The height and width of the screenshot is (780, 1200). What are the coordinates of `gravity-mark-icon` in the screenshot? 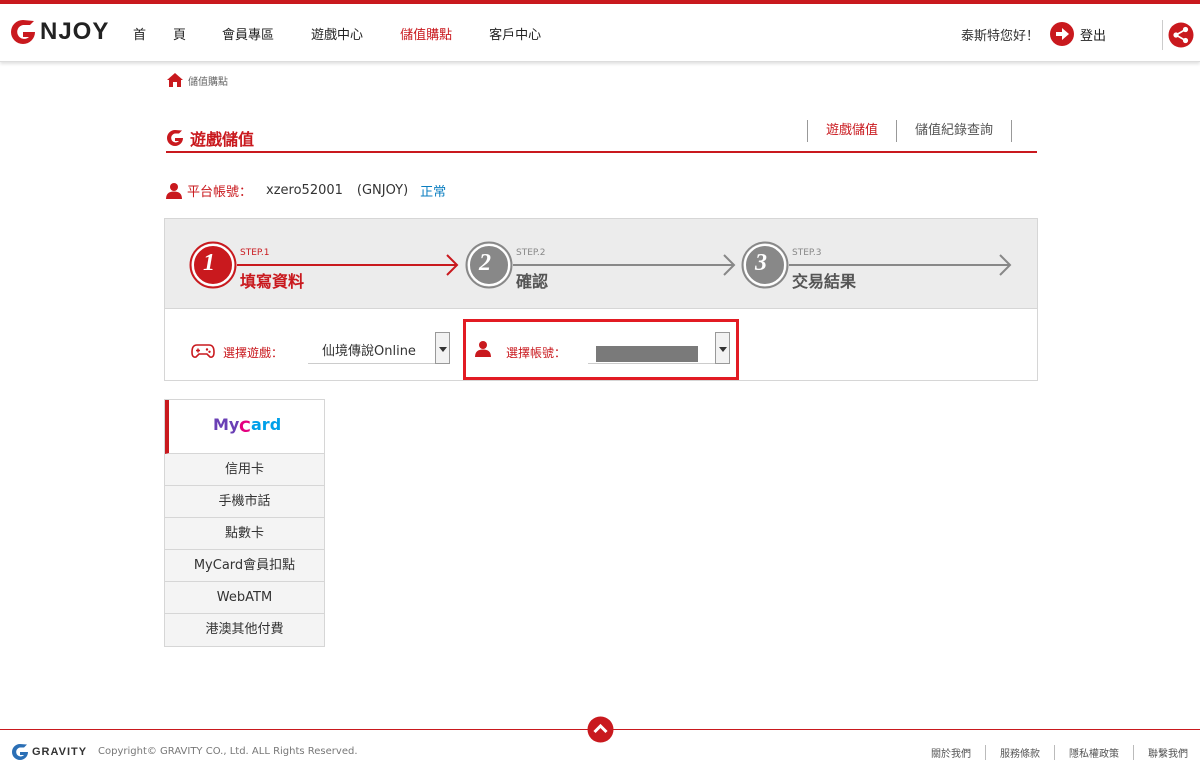 It's located at (20, 752).